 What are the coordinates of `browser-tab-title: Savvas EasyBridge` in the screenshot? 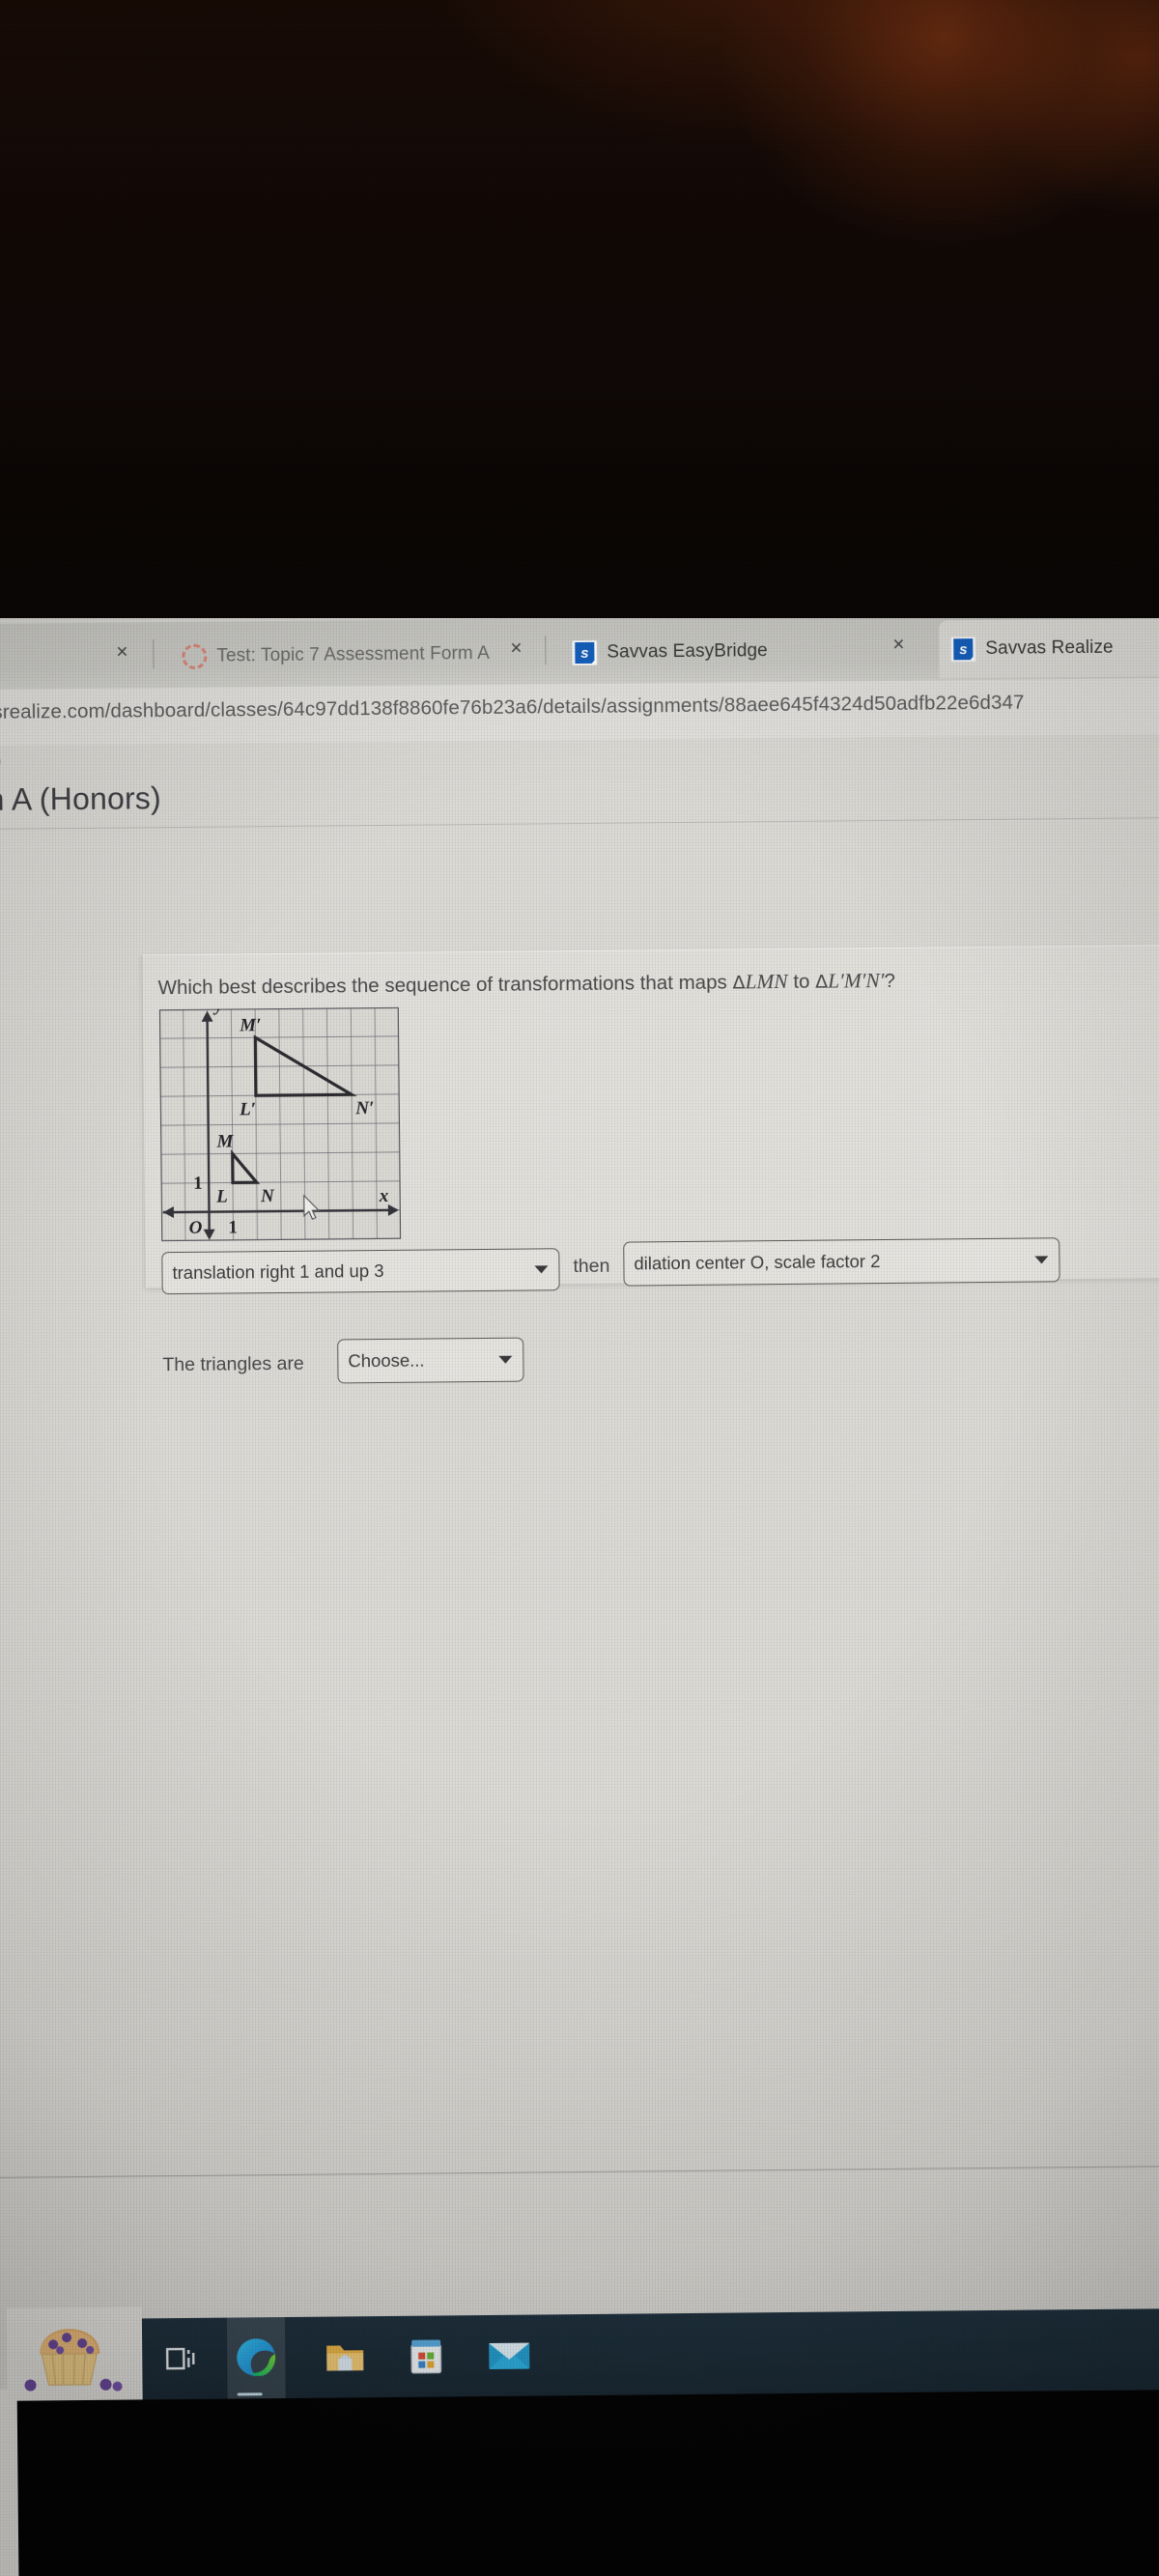 It's located at (687, 651).